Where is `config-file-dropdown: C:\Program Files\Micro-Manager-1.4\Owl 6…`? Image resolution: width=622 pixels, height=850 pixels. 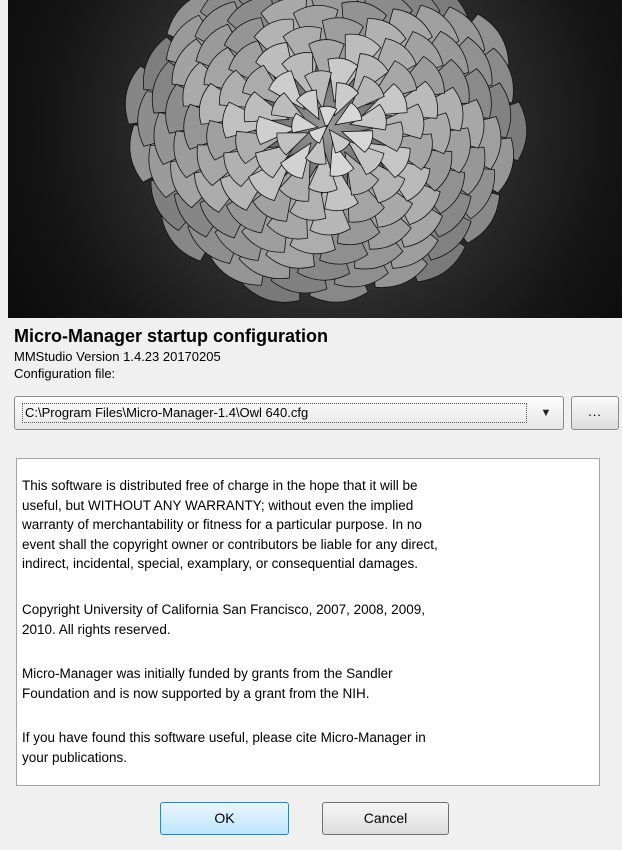 config-file-dropdown: C:\Program Files\Micro-Manager-1.4\Owl 6… is located at coordinates (289, 413).